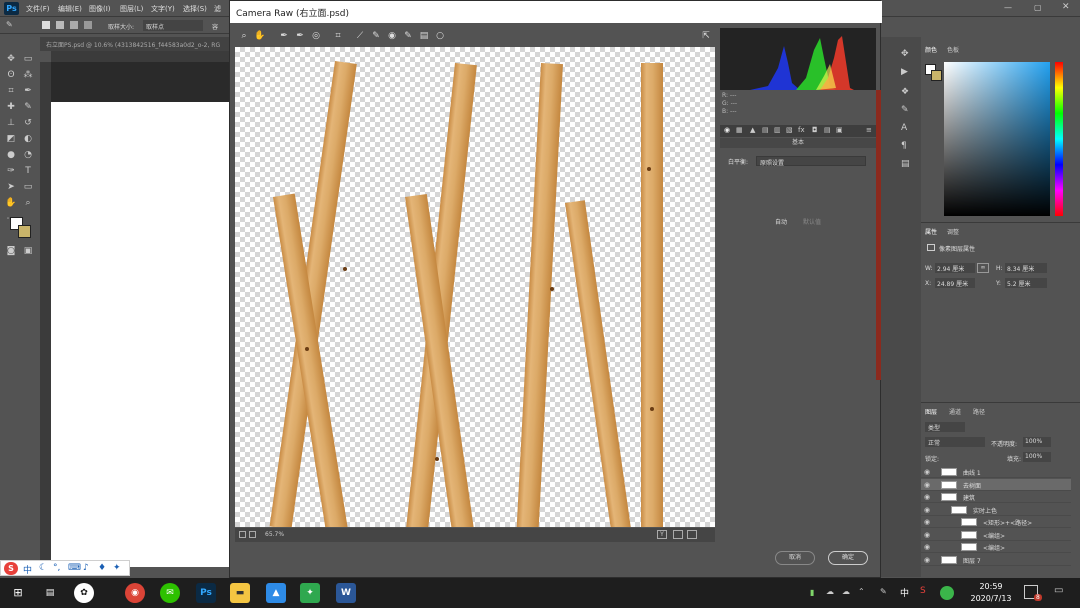 This screenshot has width=1080, height=608. What do you see at coordinates (408, 36) in the screenshot?
I see `adjustment-brush-icon: ✎` at bounding box center [408, 36].